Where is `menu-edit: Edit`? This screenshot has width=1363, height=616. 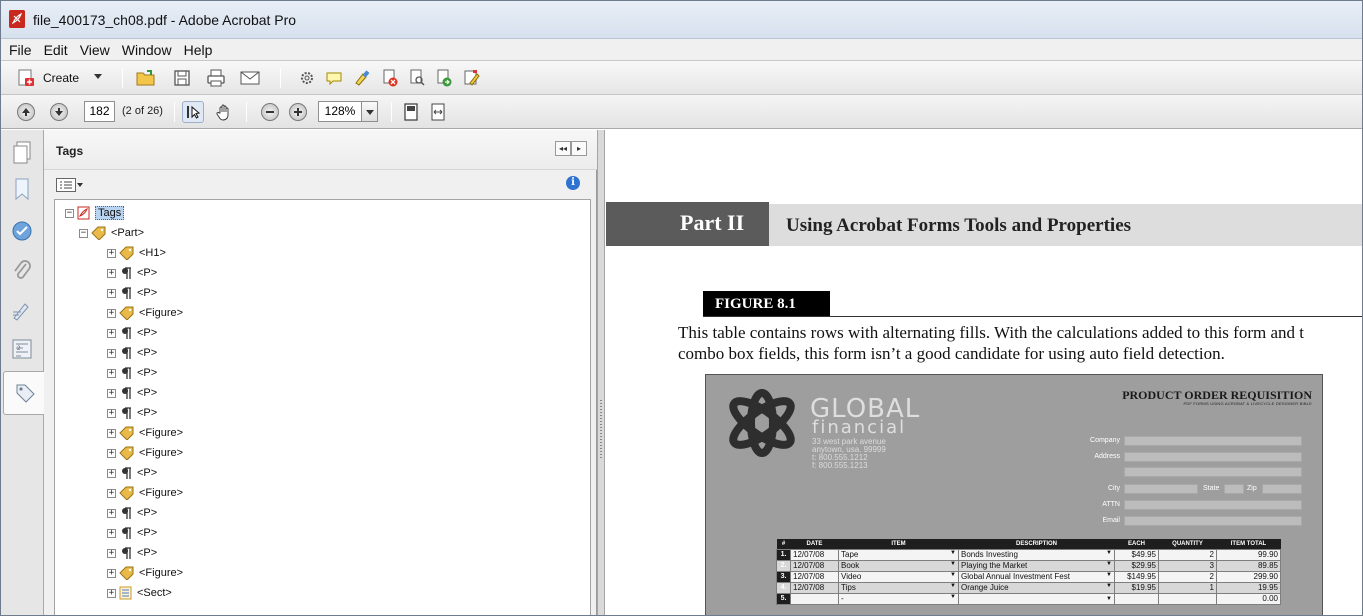
menu-edit: Edit is located at coordinates (56, 48).